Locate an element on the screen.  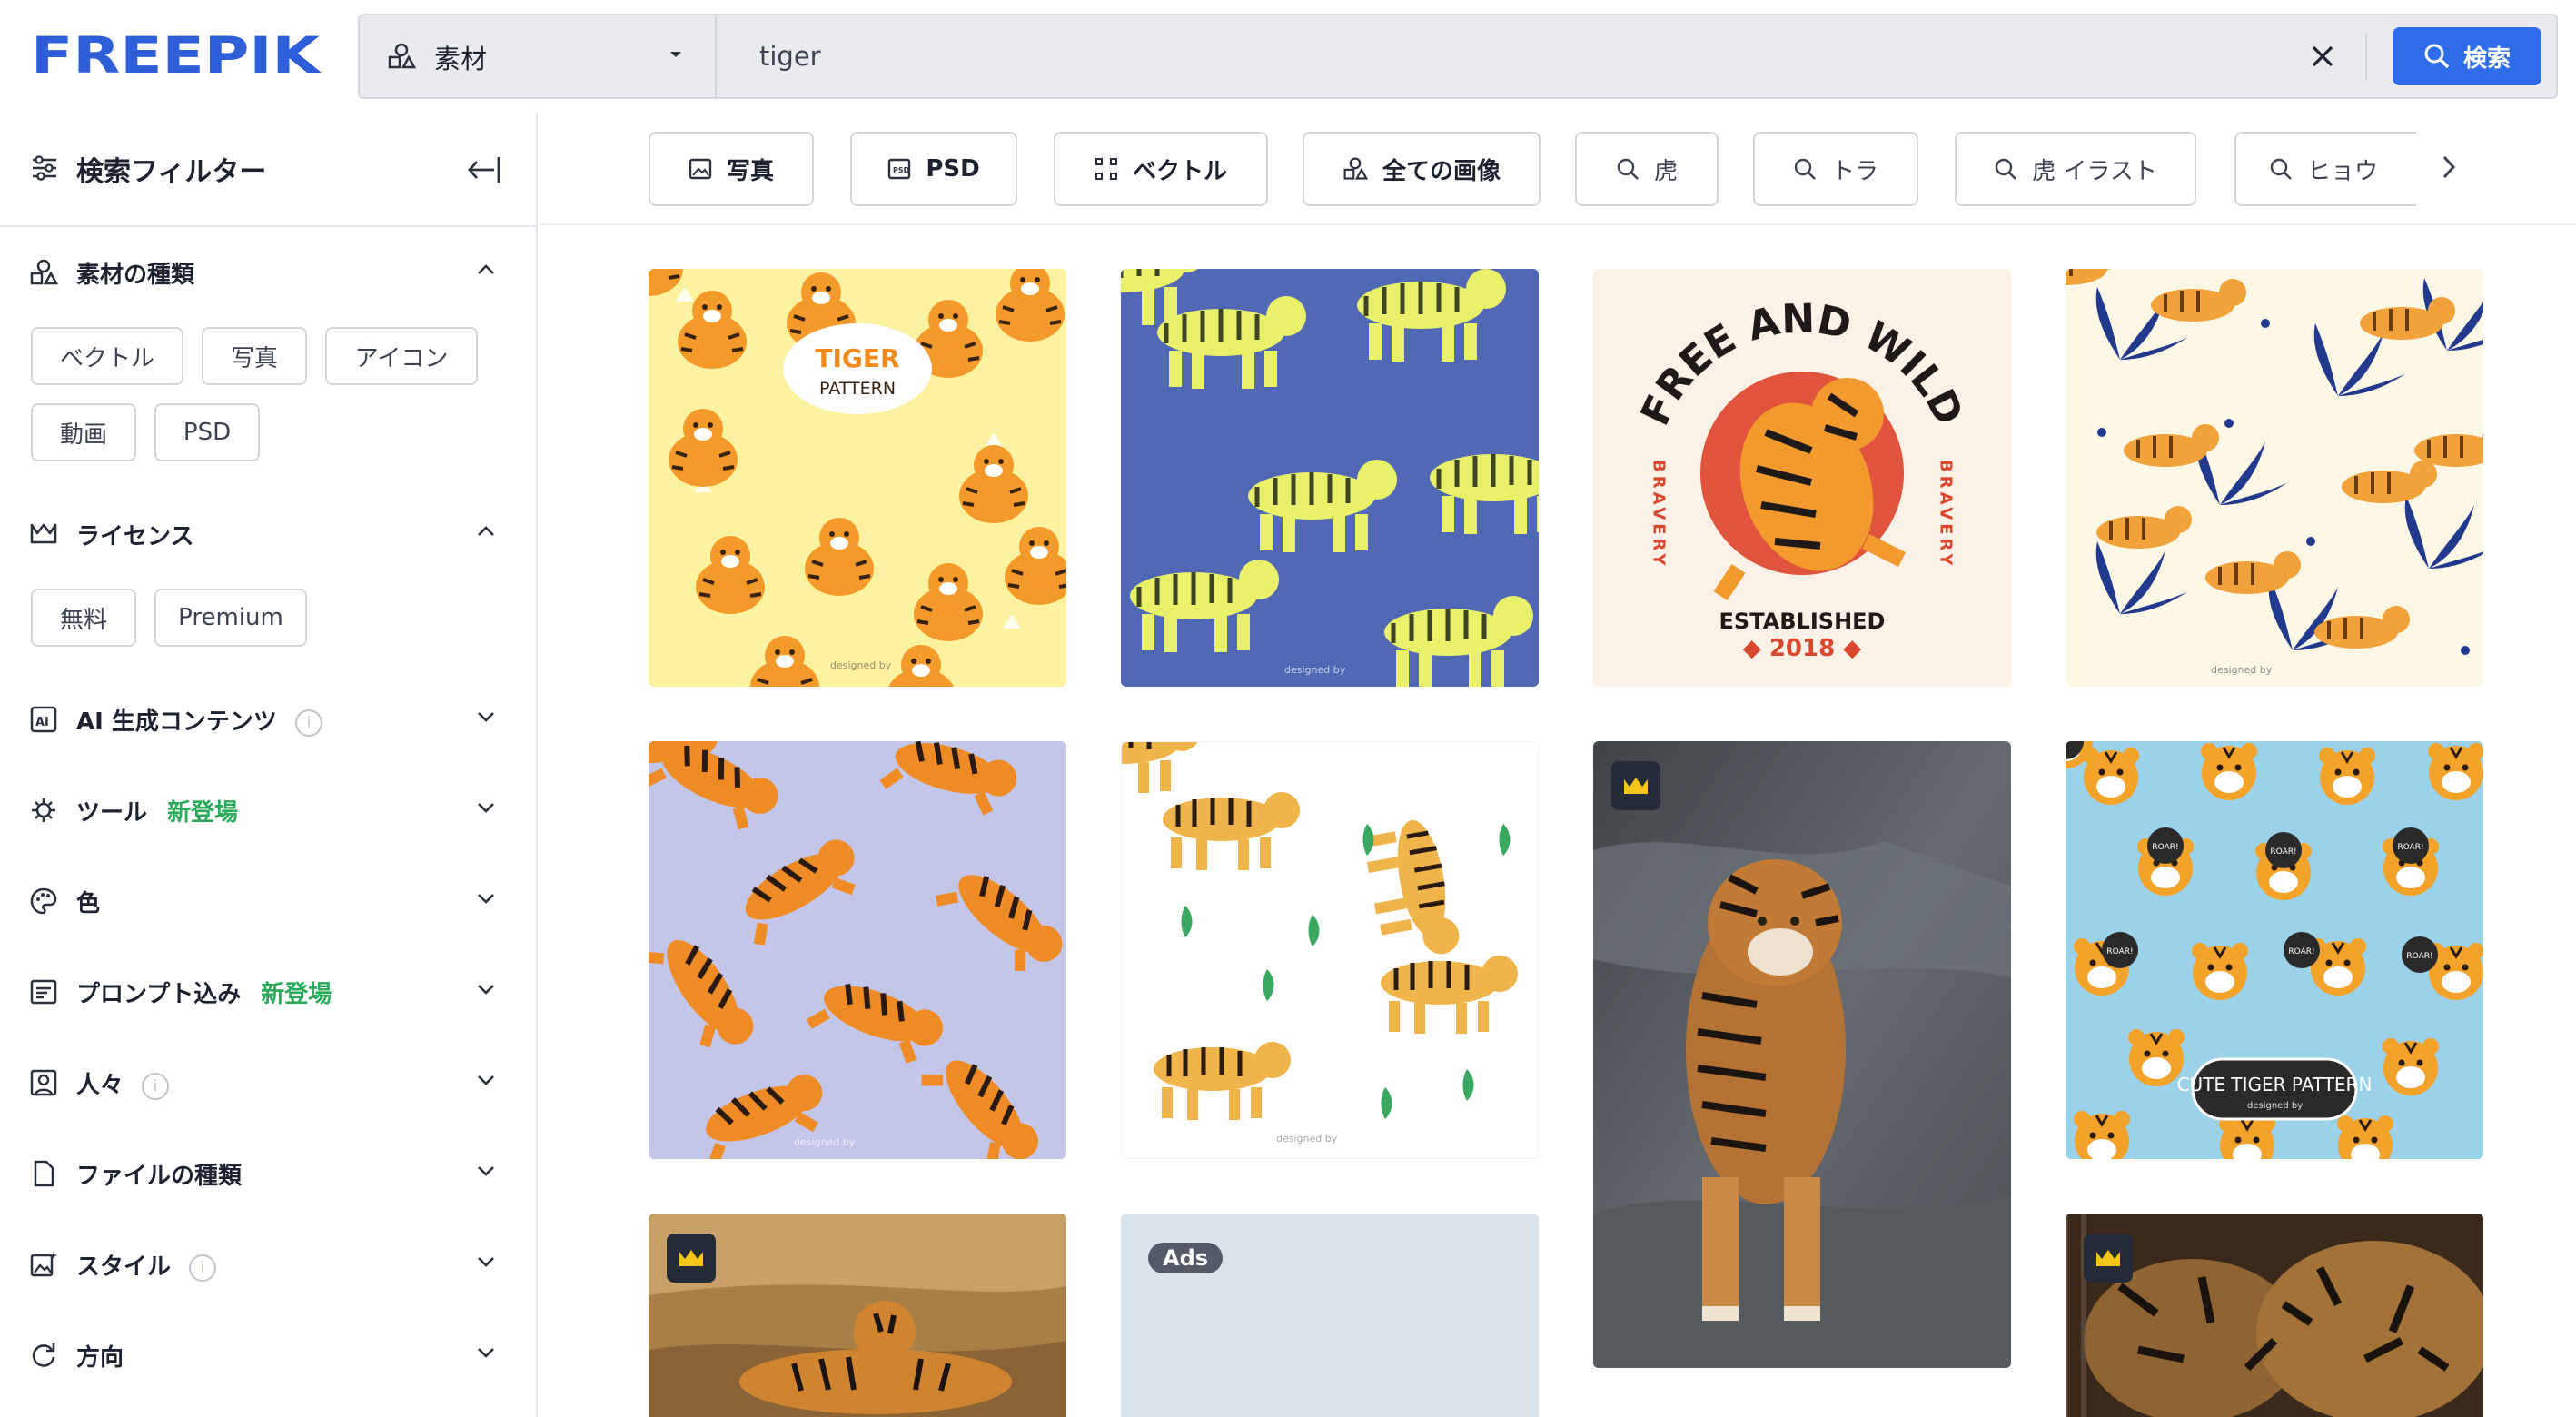
filter-section-color: 色 is located at coordinates (268, 901).